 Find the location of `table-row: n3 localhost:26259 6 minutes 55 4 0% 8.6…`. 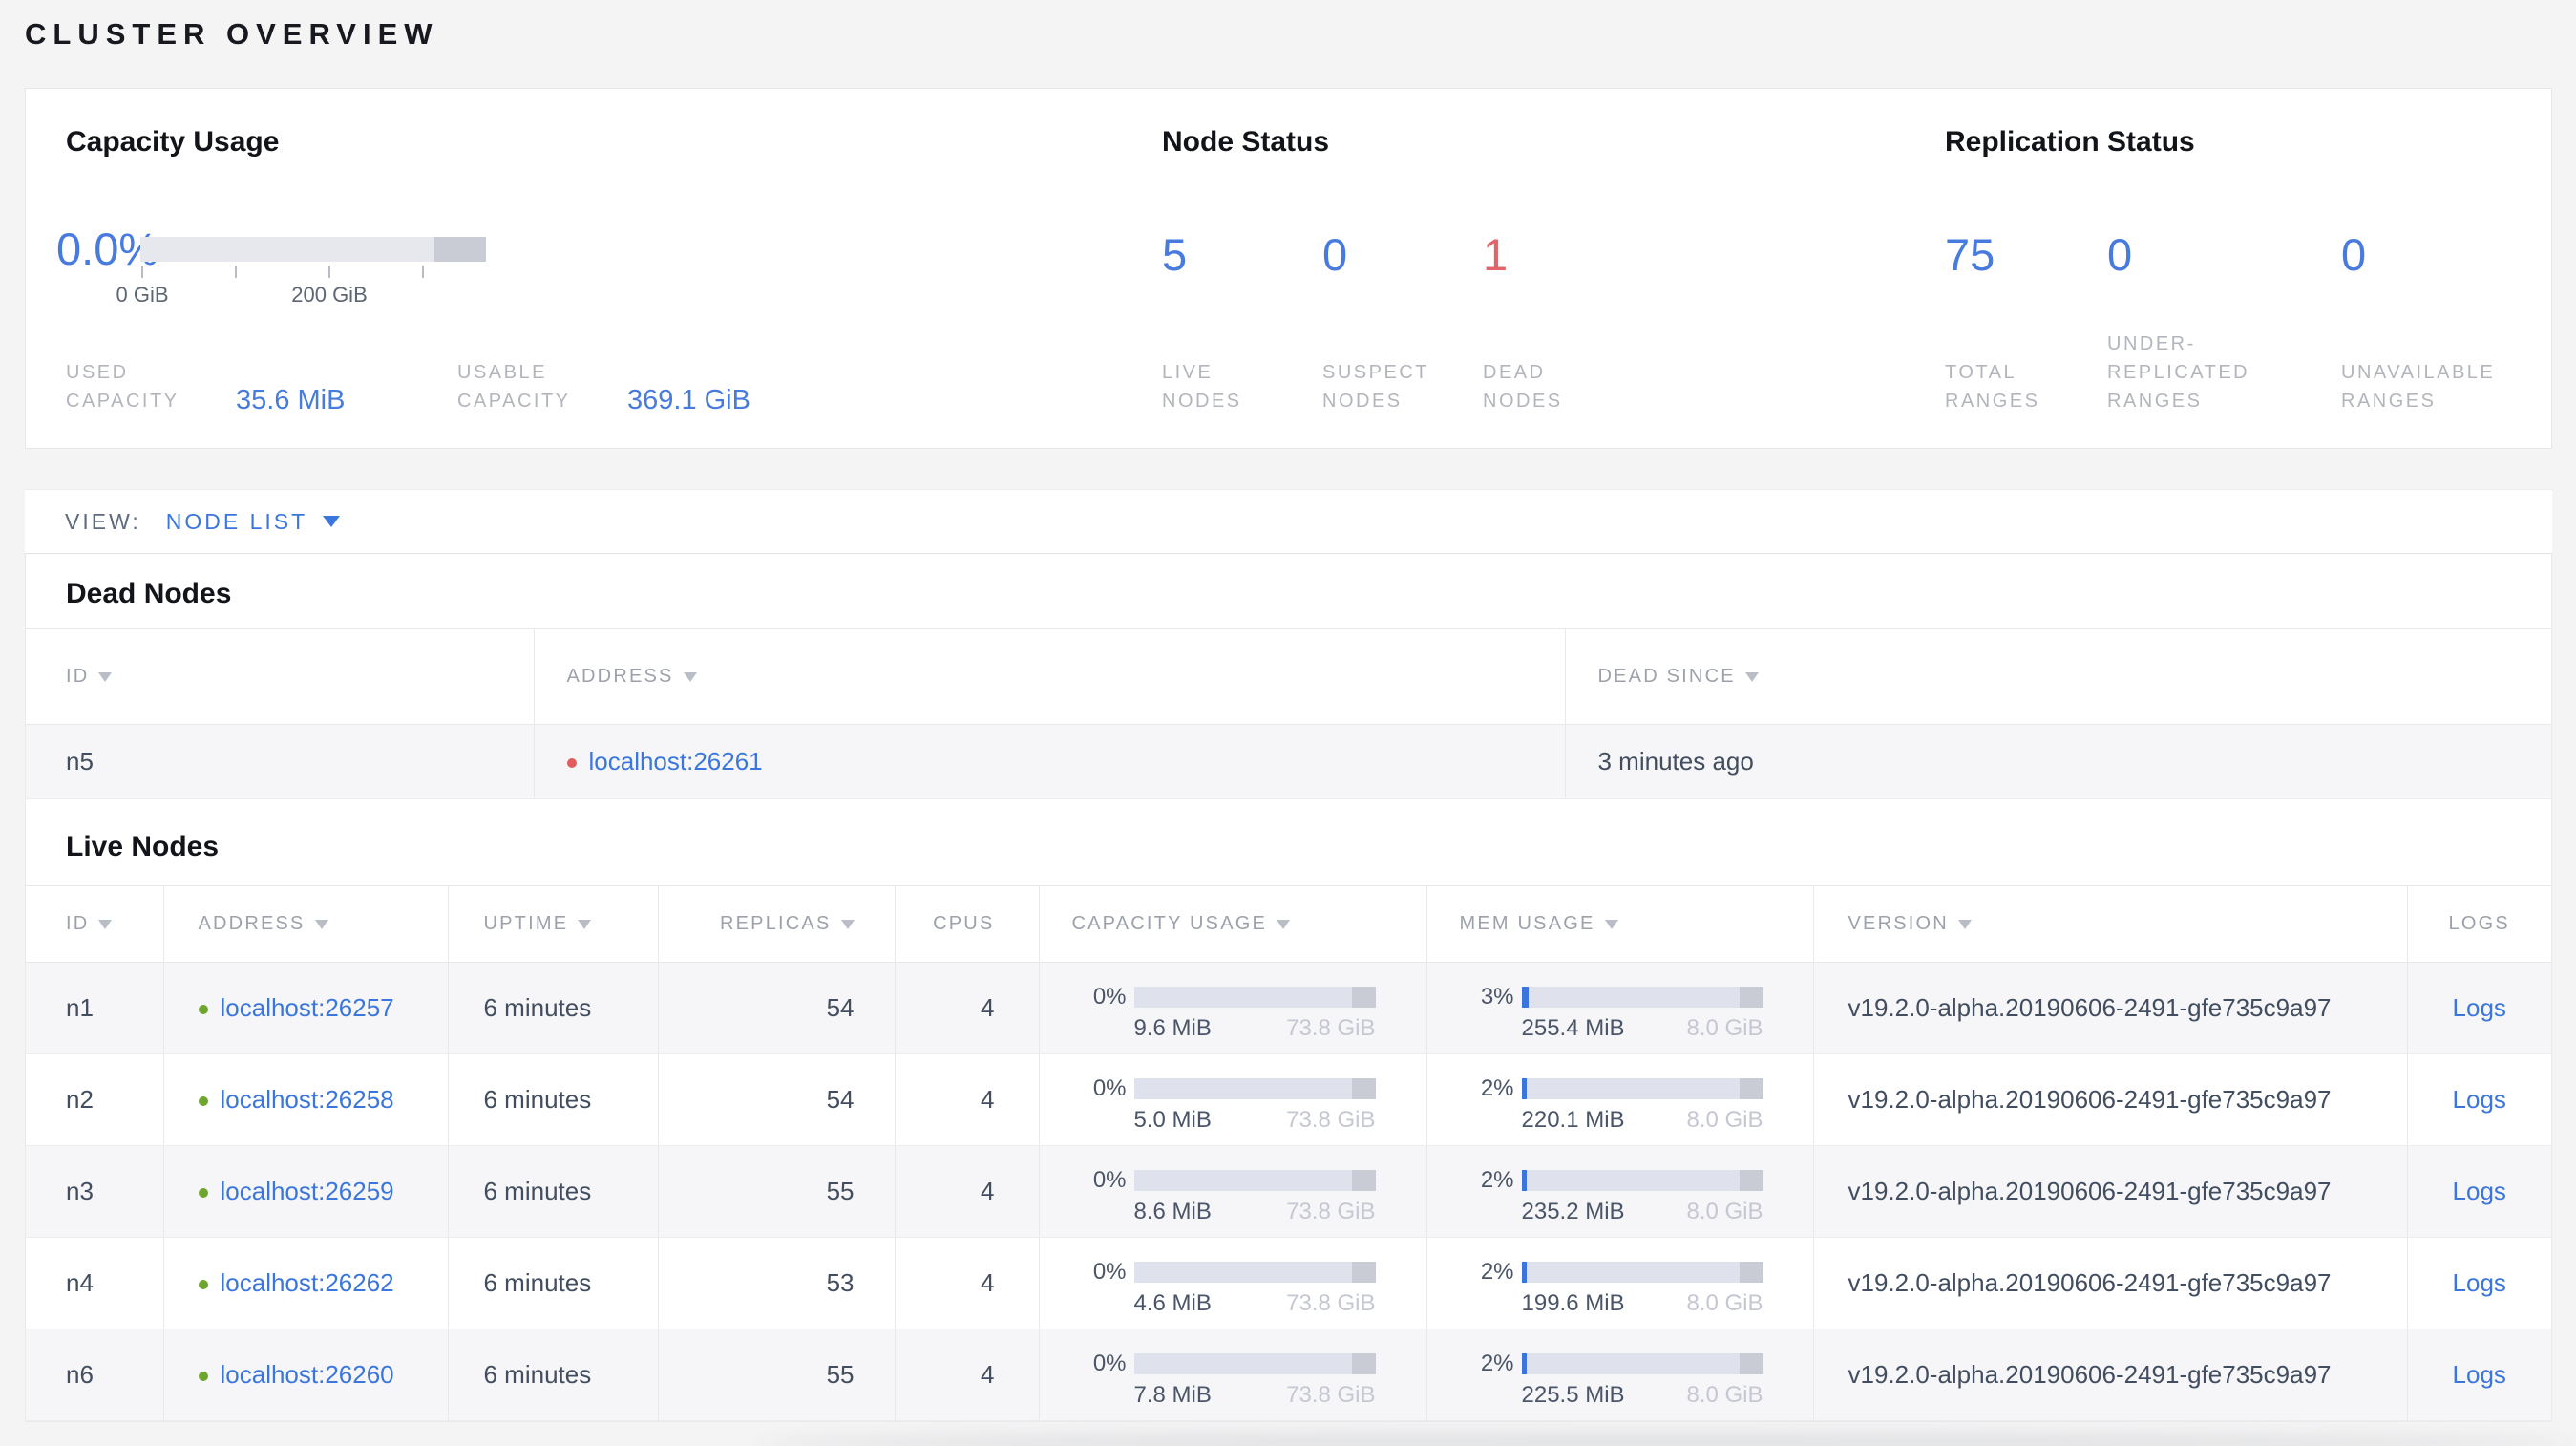

table-row: n3 localhost:26259 6 minutes 55 4 0% 8.6… is located at coordinates (1288, 1192).